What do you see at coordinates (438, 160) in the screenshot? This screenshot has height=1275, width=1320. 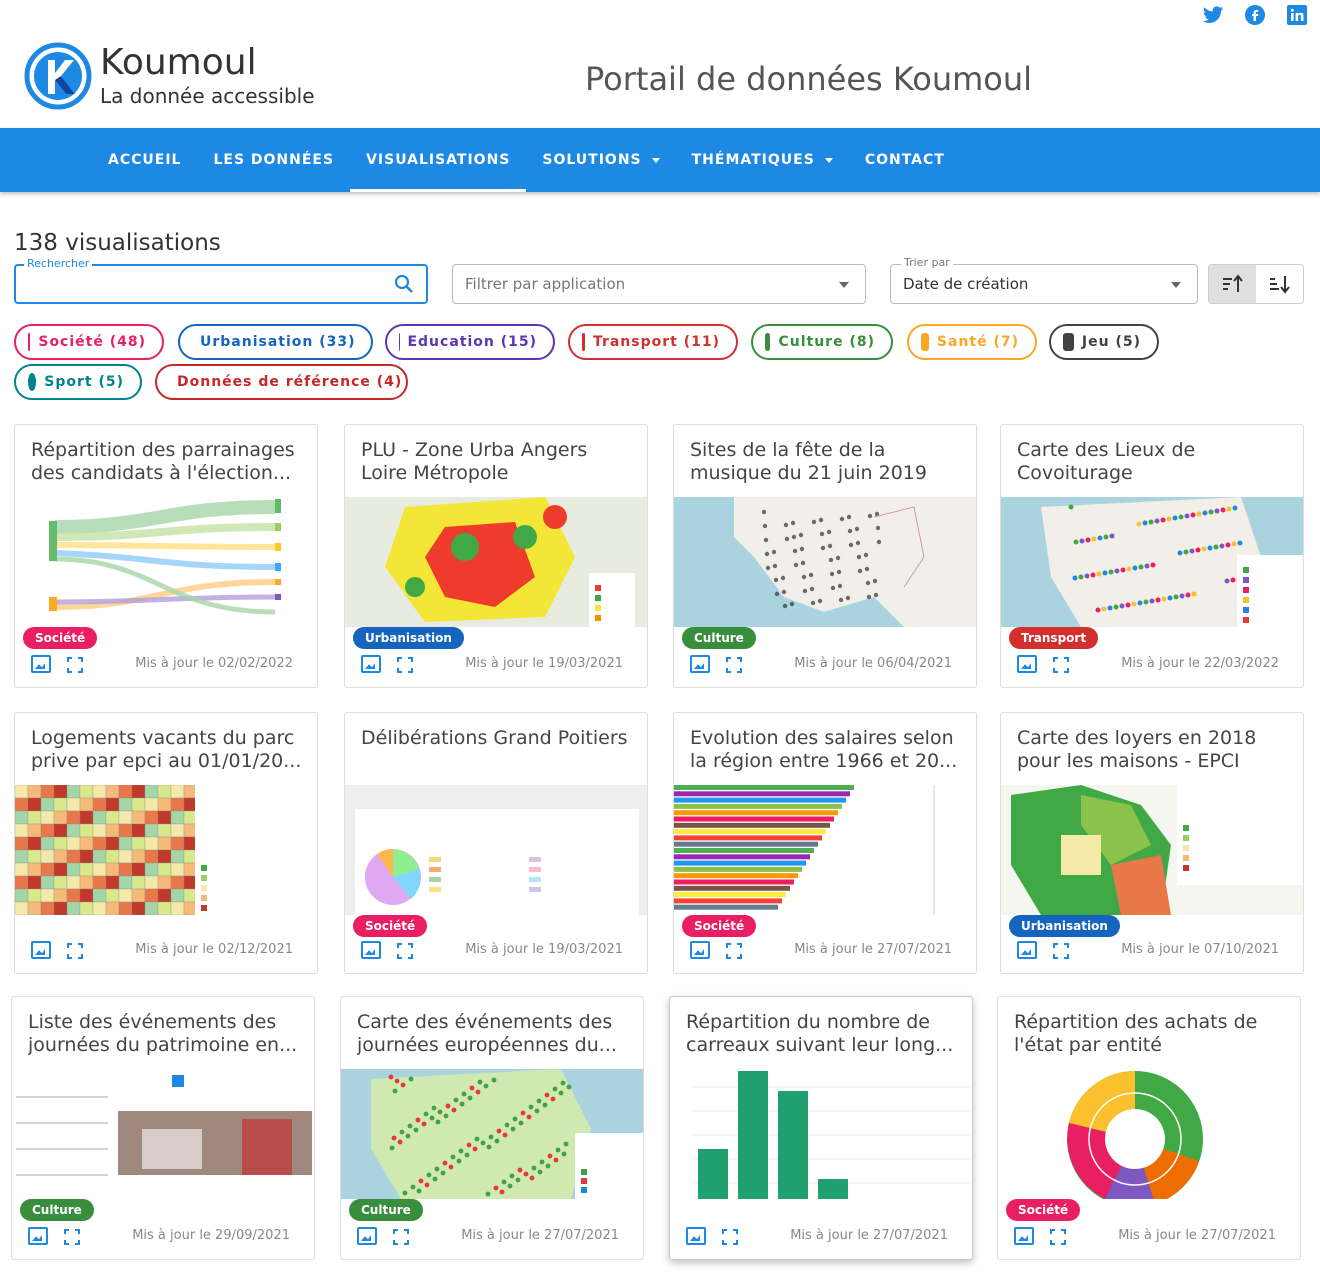 I see `nav-item-visualisations: VISUALISATIONS` at bounding box center [438, 160].